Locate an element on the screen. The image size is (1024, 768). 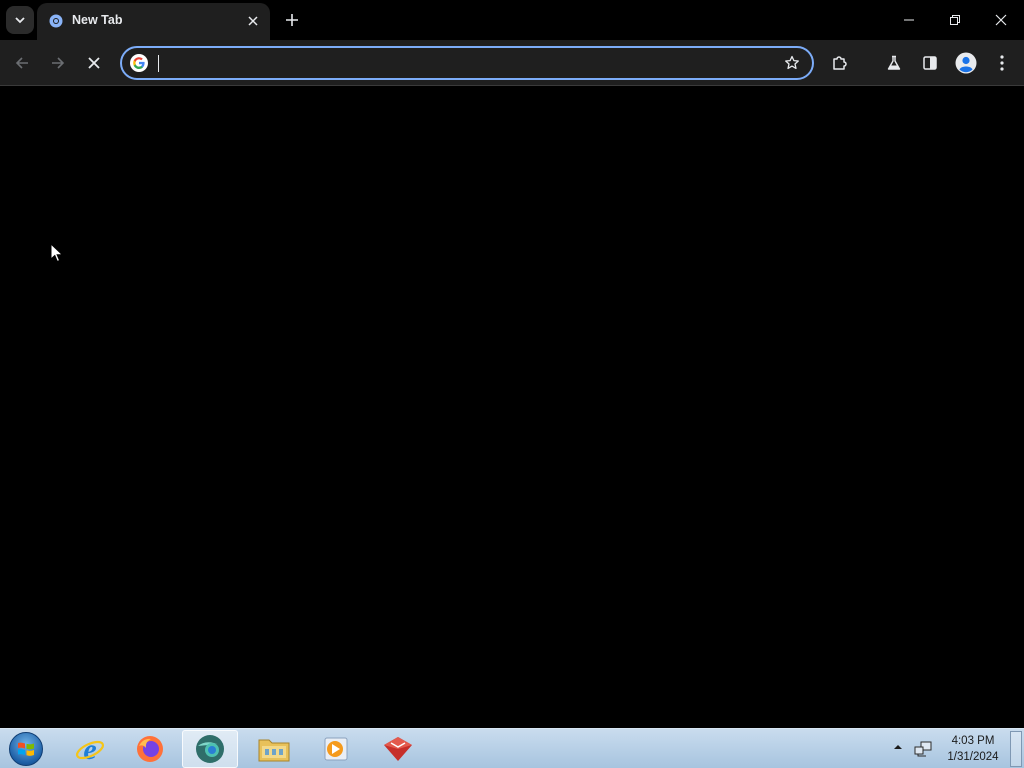
tab-new-tab: New Tab is located at coordinates (153, 21).